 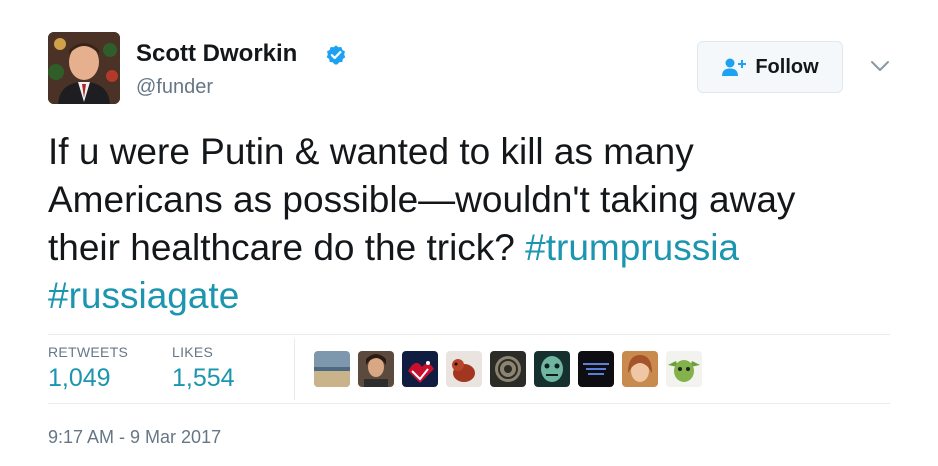 What do you see at coordinates (336, 55) in the screenshot?
I see `verified-badge-icon` at bounding box center [336, 55].